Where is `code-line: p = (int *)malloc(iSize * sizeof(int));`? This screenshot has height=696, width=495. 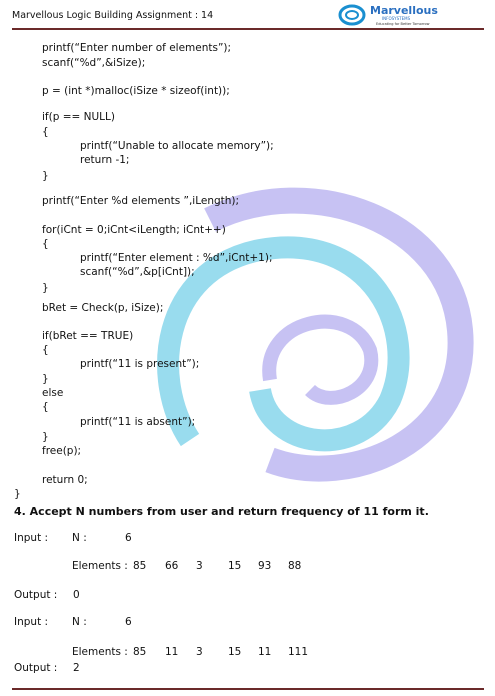
code-line: p = (int *)malloc(iSize * sizeof(int)); is located at coordinates (136, 91).